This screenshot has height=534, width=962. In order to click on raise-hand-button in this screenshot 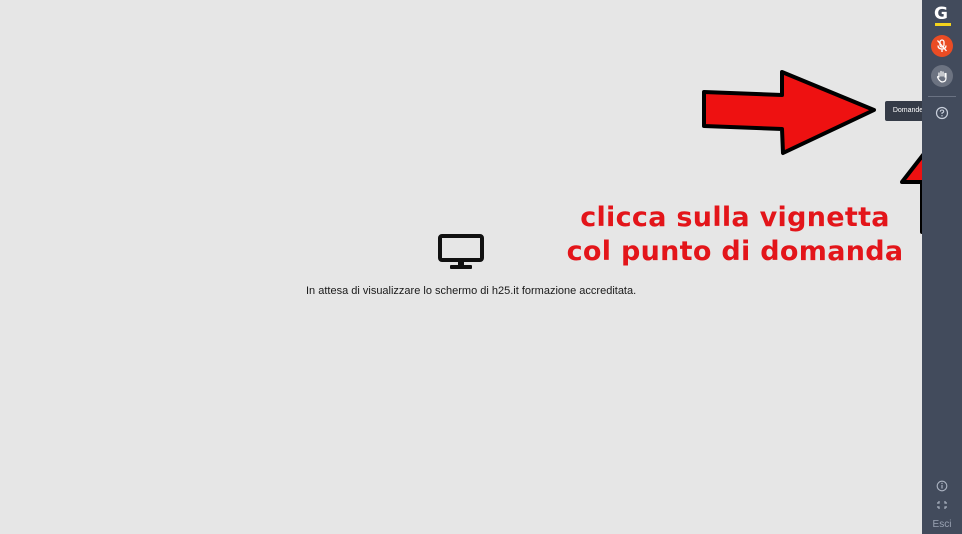, I will do `click(942, 76)`.